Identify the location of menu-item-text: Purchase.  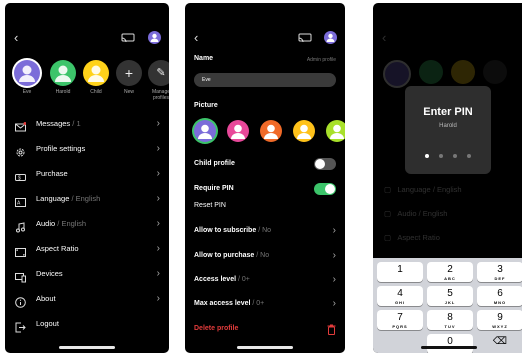
(52, 173).